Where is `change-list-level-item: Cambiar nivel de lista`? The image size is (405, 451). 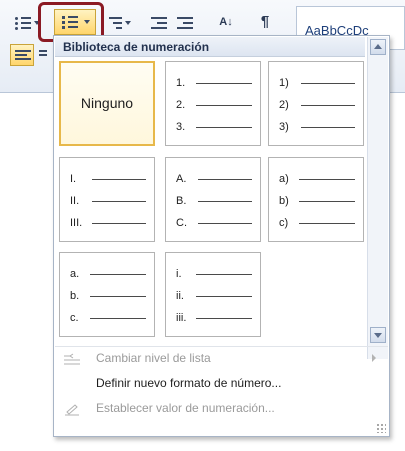 change-list-level-item: Cambiar nivel de lista is located at coordinates (221, 358).